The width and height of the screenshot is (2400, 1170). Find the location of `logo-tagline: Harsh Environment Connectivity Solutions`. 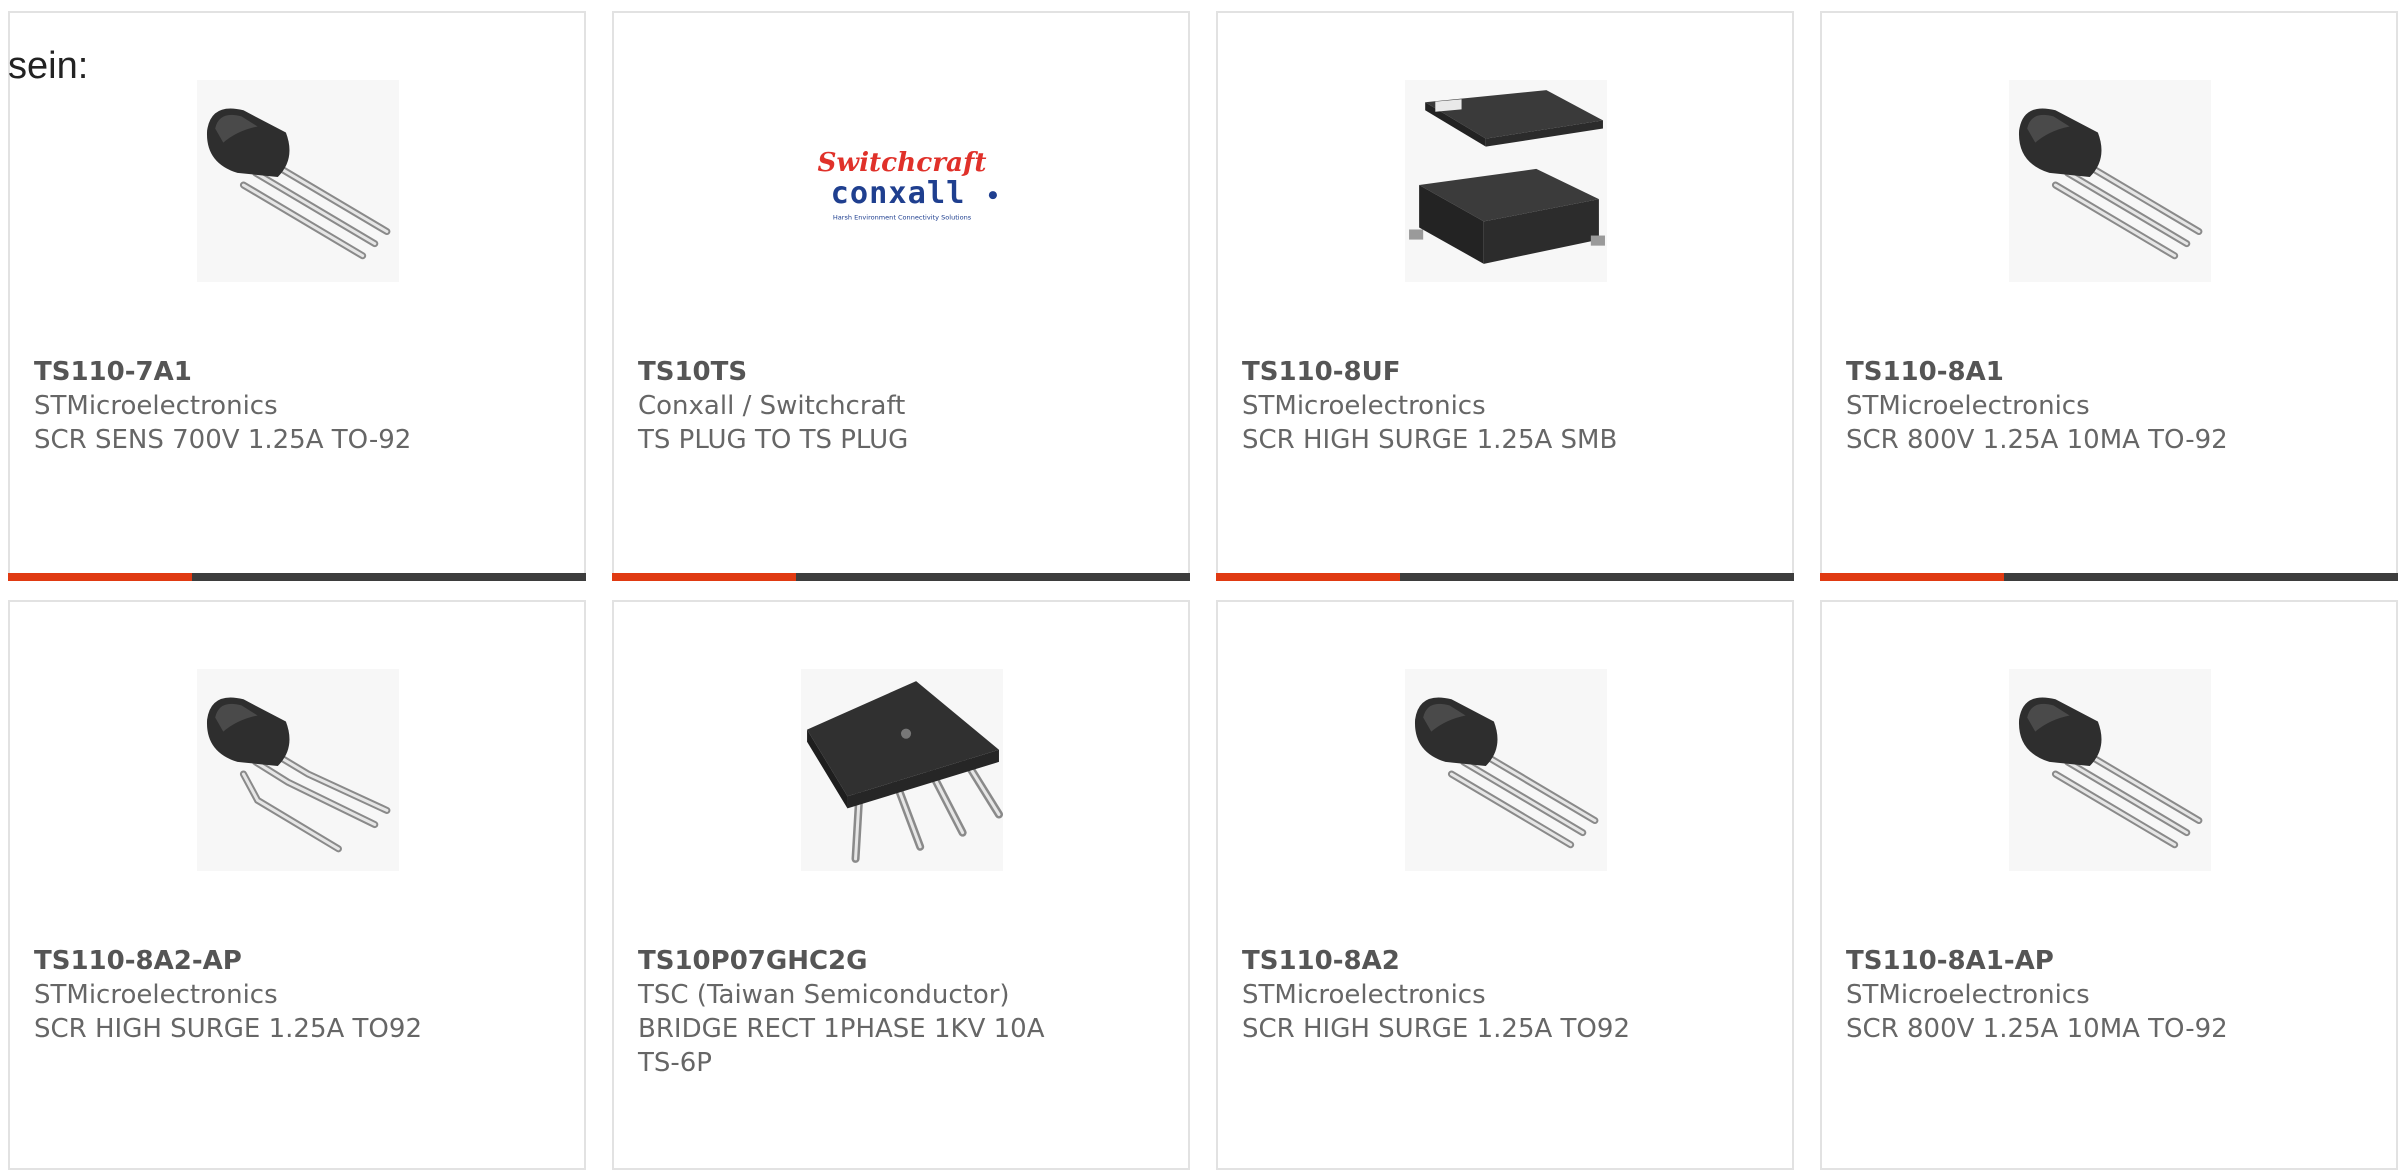

logo-tagline: Harsh Environment Connectivity Solutions is located at coordinates (902, 217).